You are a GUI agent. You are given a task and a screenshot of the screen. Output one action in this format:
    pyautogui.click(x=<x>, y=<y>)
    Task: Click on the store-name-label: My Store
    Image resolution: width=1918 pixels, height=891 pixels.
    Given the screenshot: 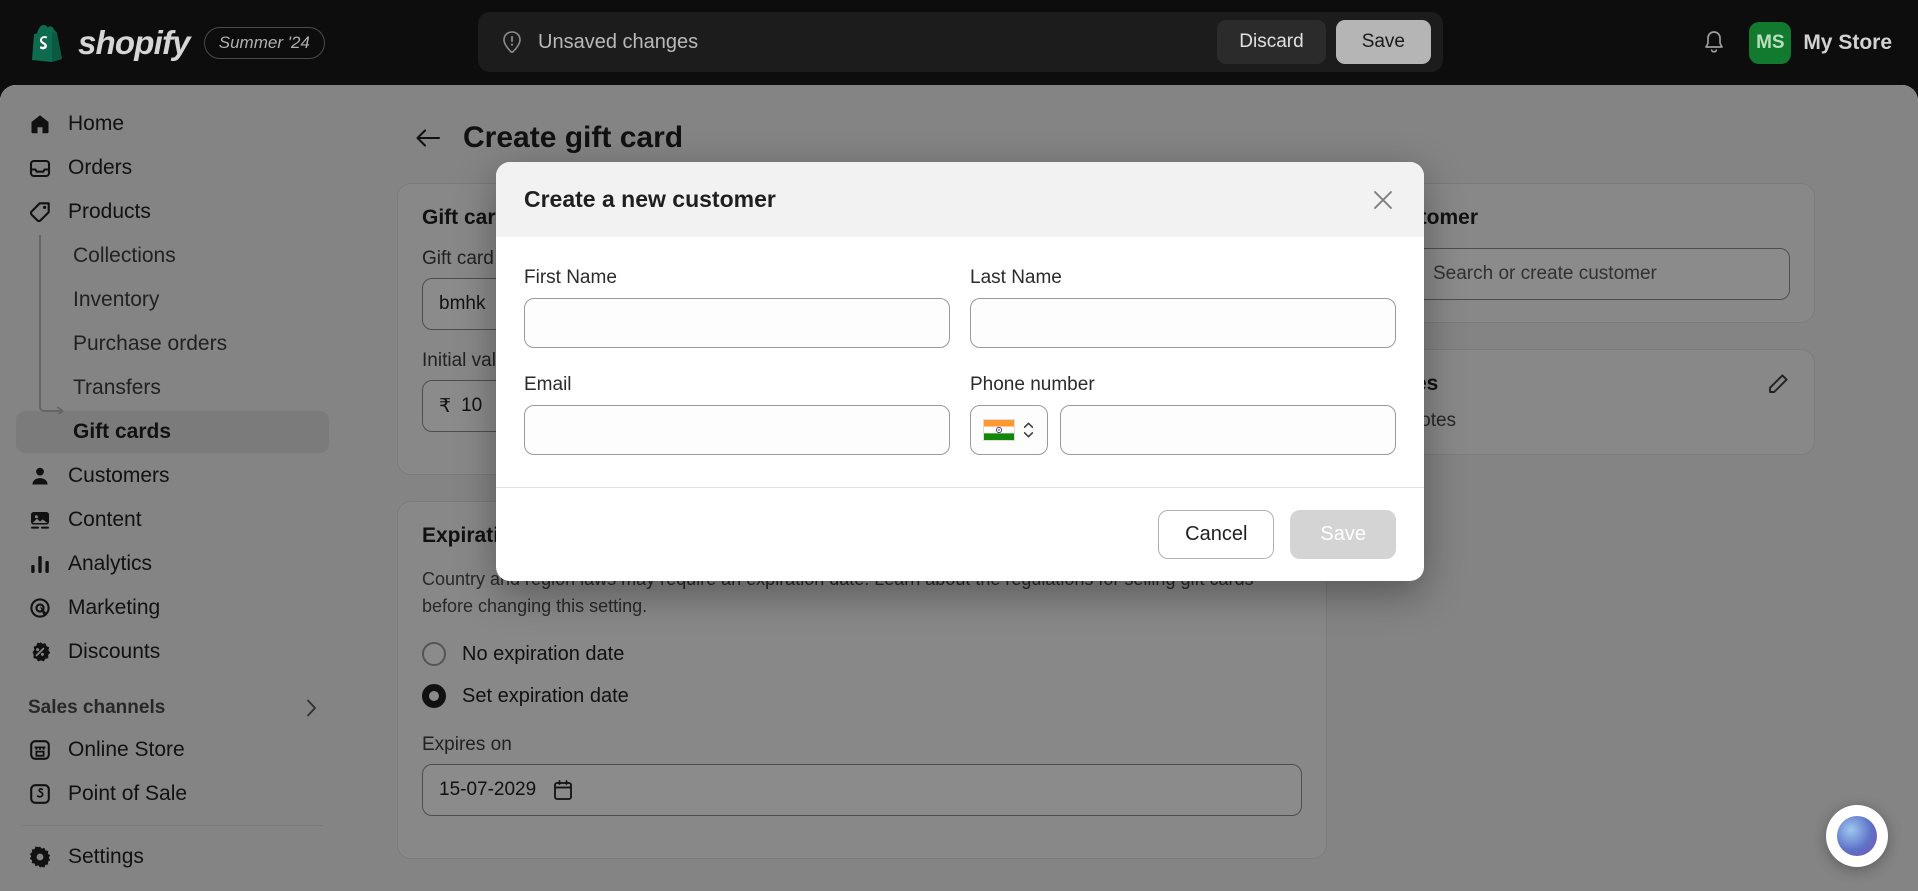 What is the action you would take?
    pyautogui.click(x=1847, y=42)
    